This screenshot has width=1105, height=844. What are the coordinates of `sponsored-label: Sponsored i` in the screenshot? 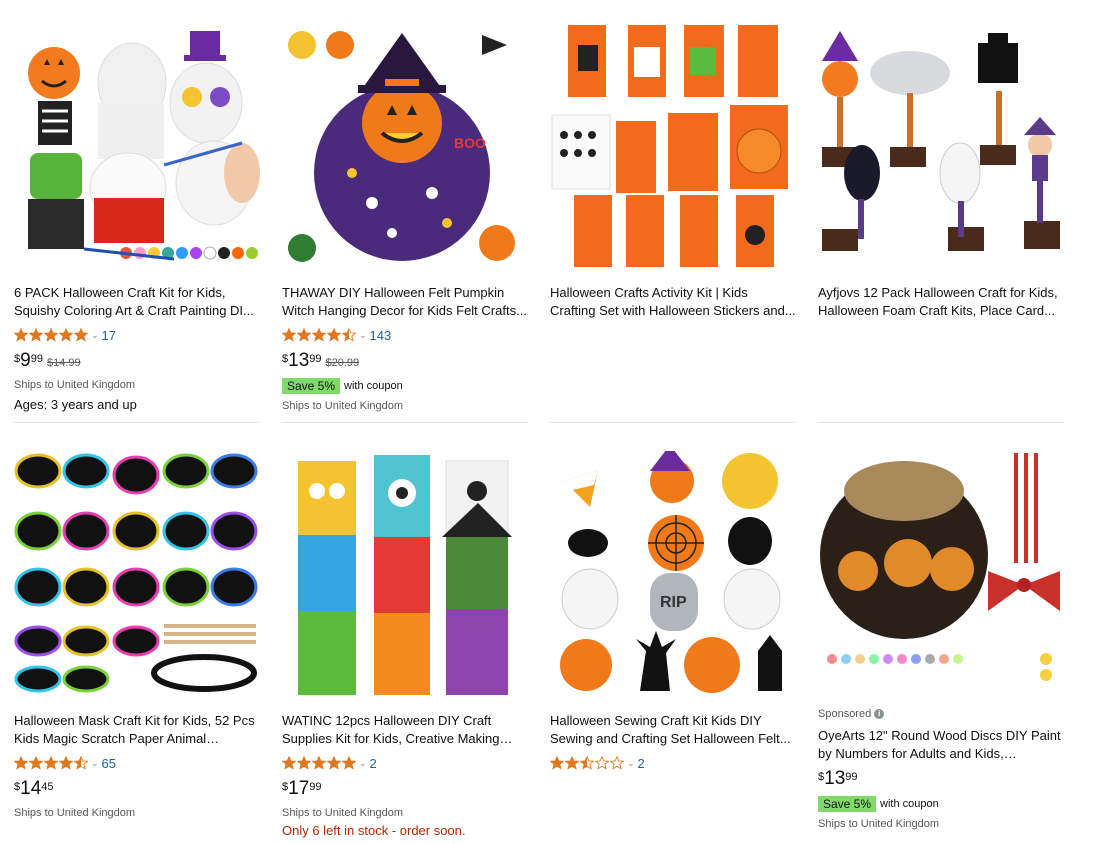 It's located at (941, 714).